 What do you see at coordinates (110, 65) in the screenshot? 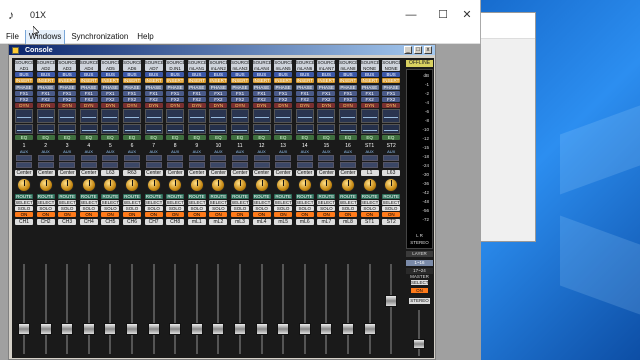
I see `channel-source-button: SOURCE AD5` at bounding box center [110, 65].